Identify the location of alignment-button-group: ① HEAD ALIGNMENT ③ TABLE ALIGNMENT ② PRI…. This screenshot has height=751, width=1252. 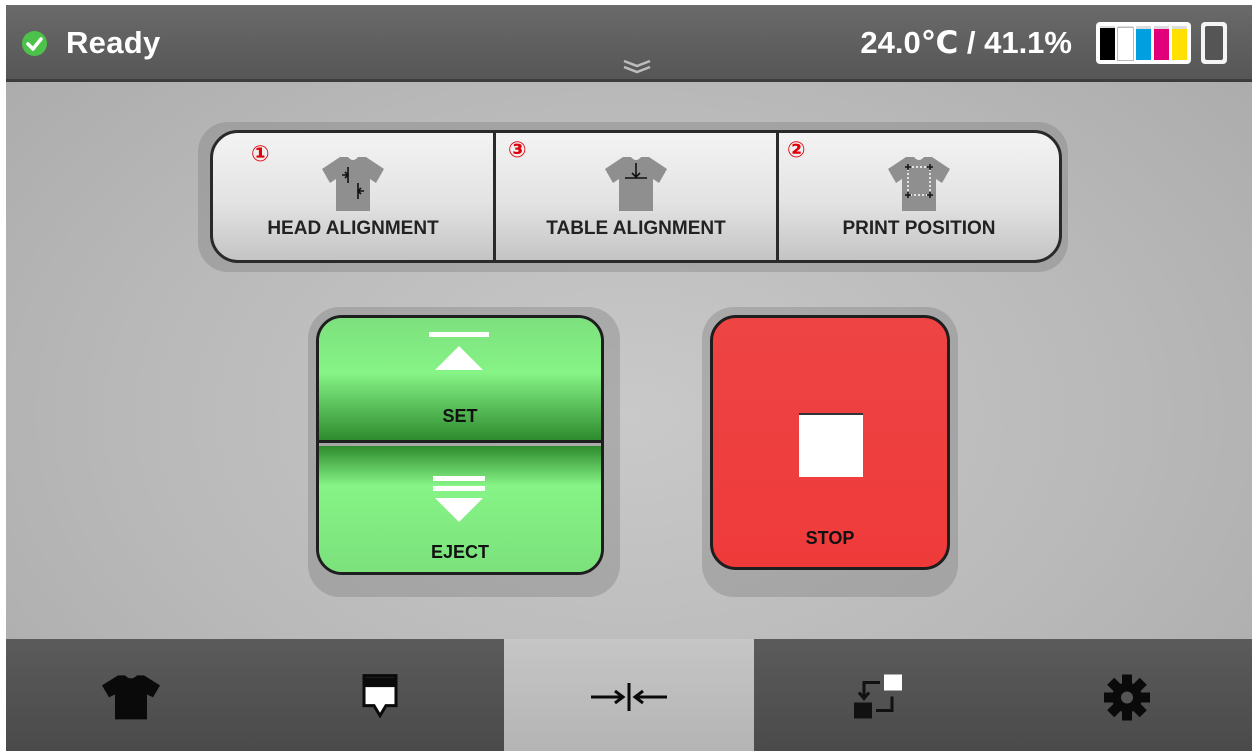
(633, 197).